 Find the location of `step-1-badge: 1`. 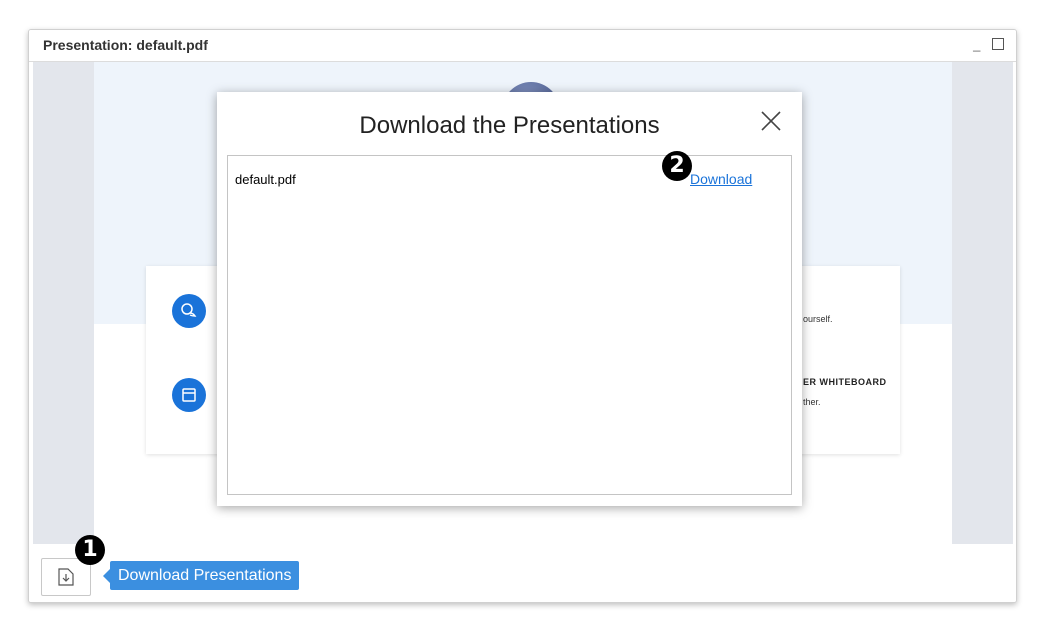

step-1-badge: 1 is located at coordinates (90, 550).